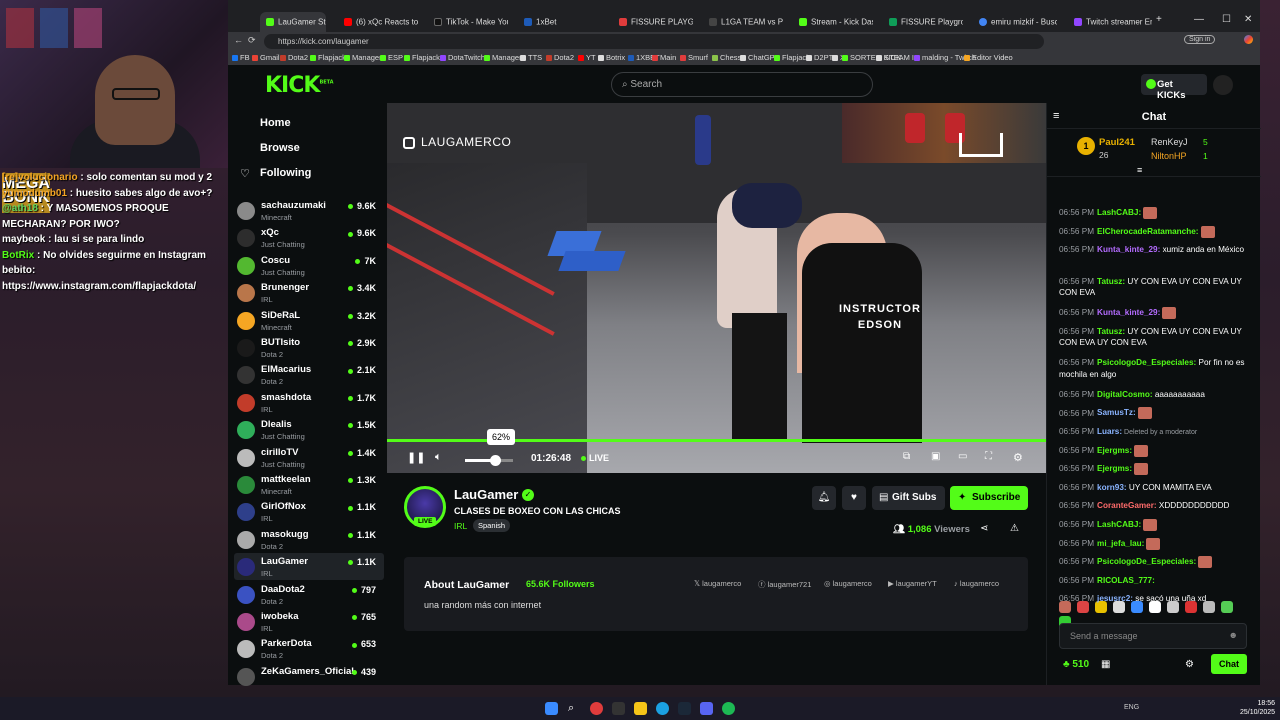 The image size is (1280, 720). I want to click on app-icon, so click(618, 708).